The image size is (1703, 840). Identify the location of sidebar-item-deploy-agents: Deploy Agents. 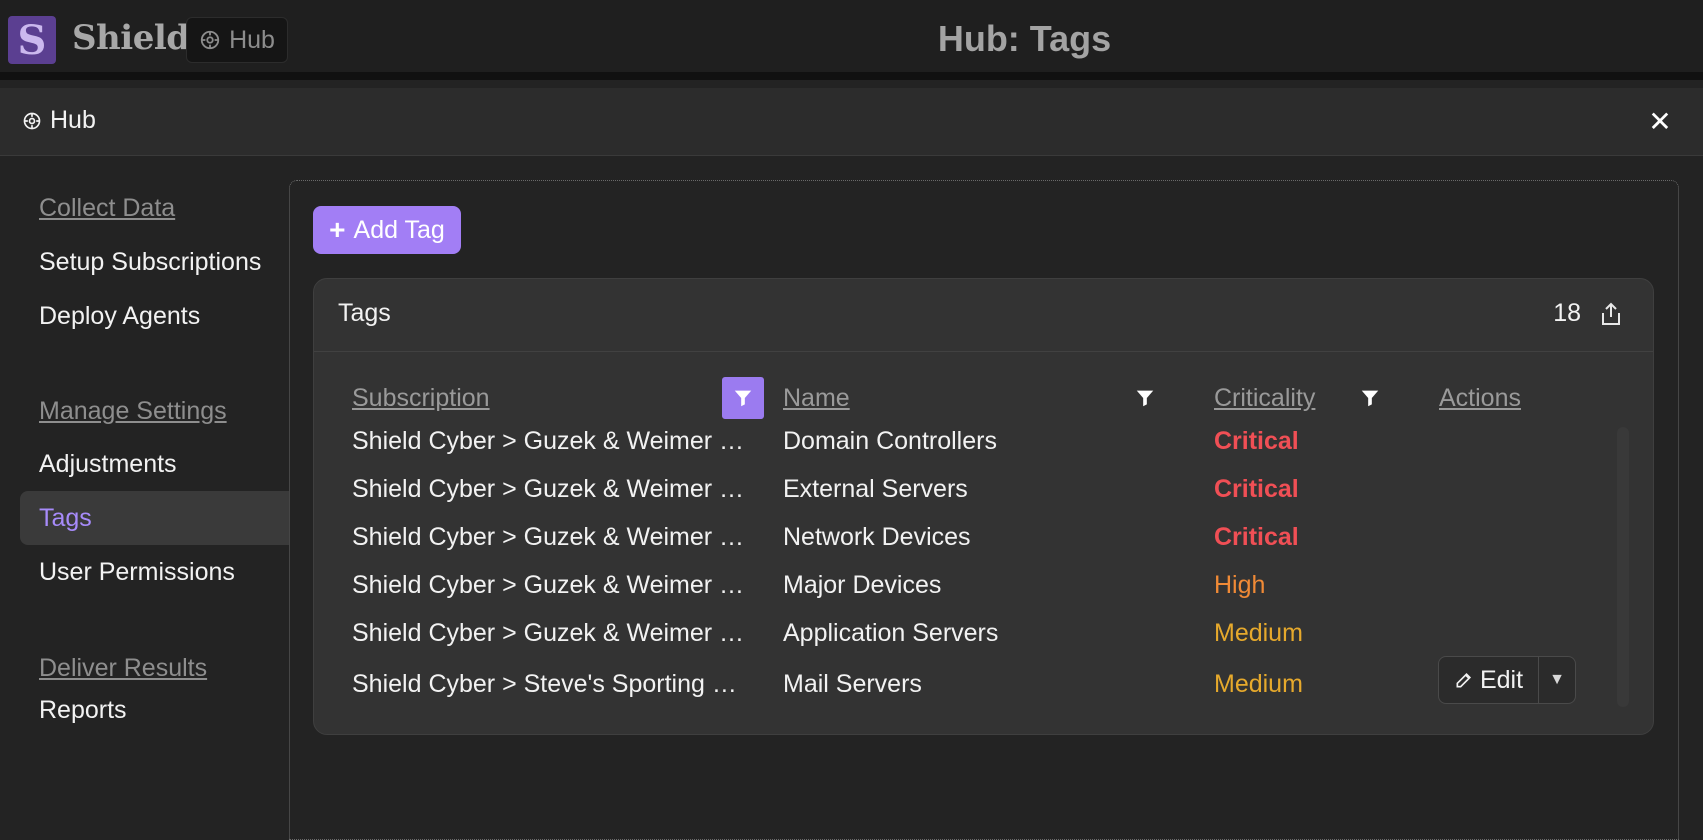
(154, 316).